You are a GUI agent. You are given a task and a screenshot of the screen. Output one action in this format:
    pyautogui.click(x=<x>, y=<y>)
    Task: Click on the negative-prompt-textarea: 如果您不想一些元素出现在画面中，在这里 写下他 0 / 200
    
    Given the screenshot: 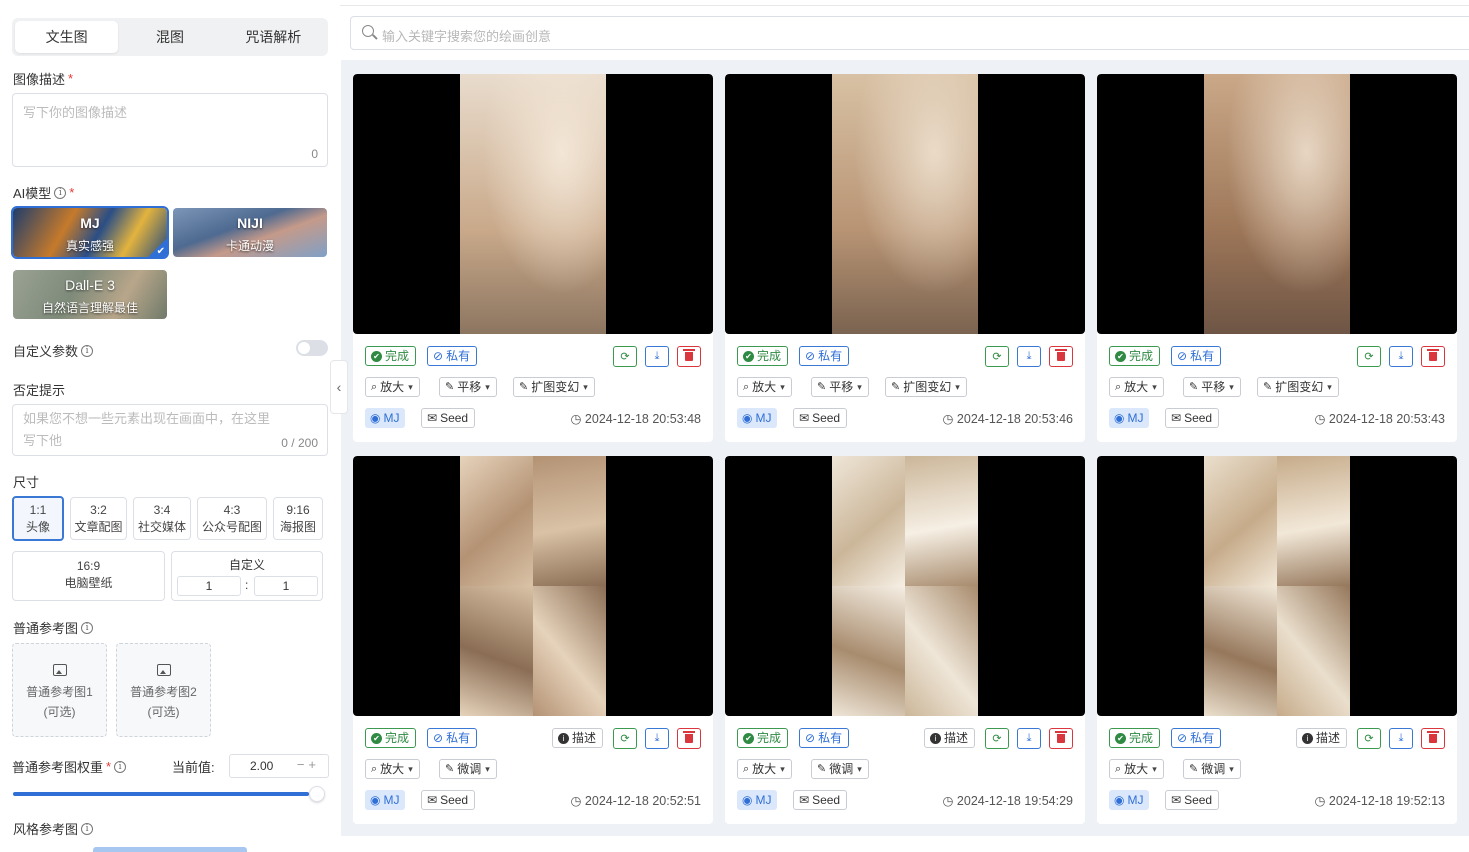 What is the action you would take?
    pyautogui.click(x=170, y=430)
    